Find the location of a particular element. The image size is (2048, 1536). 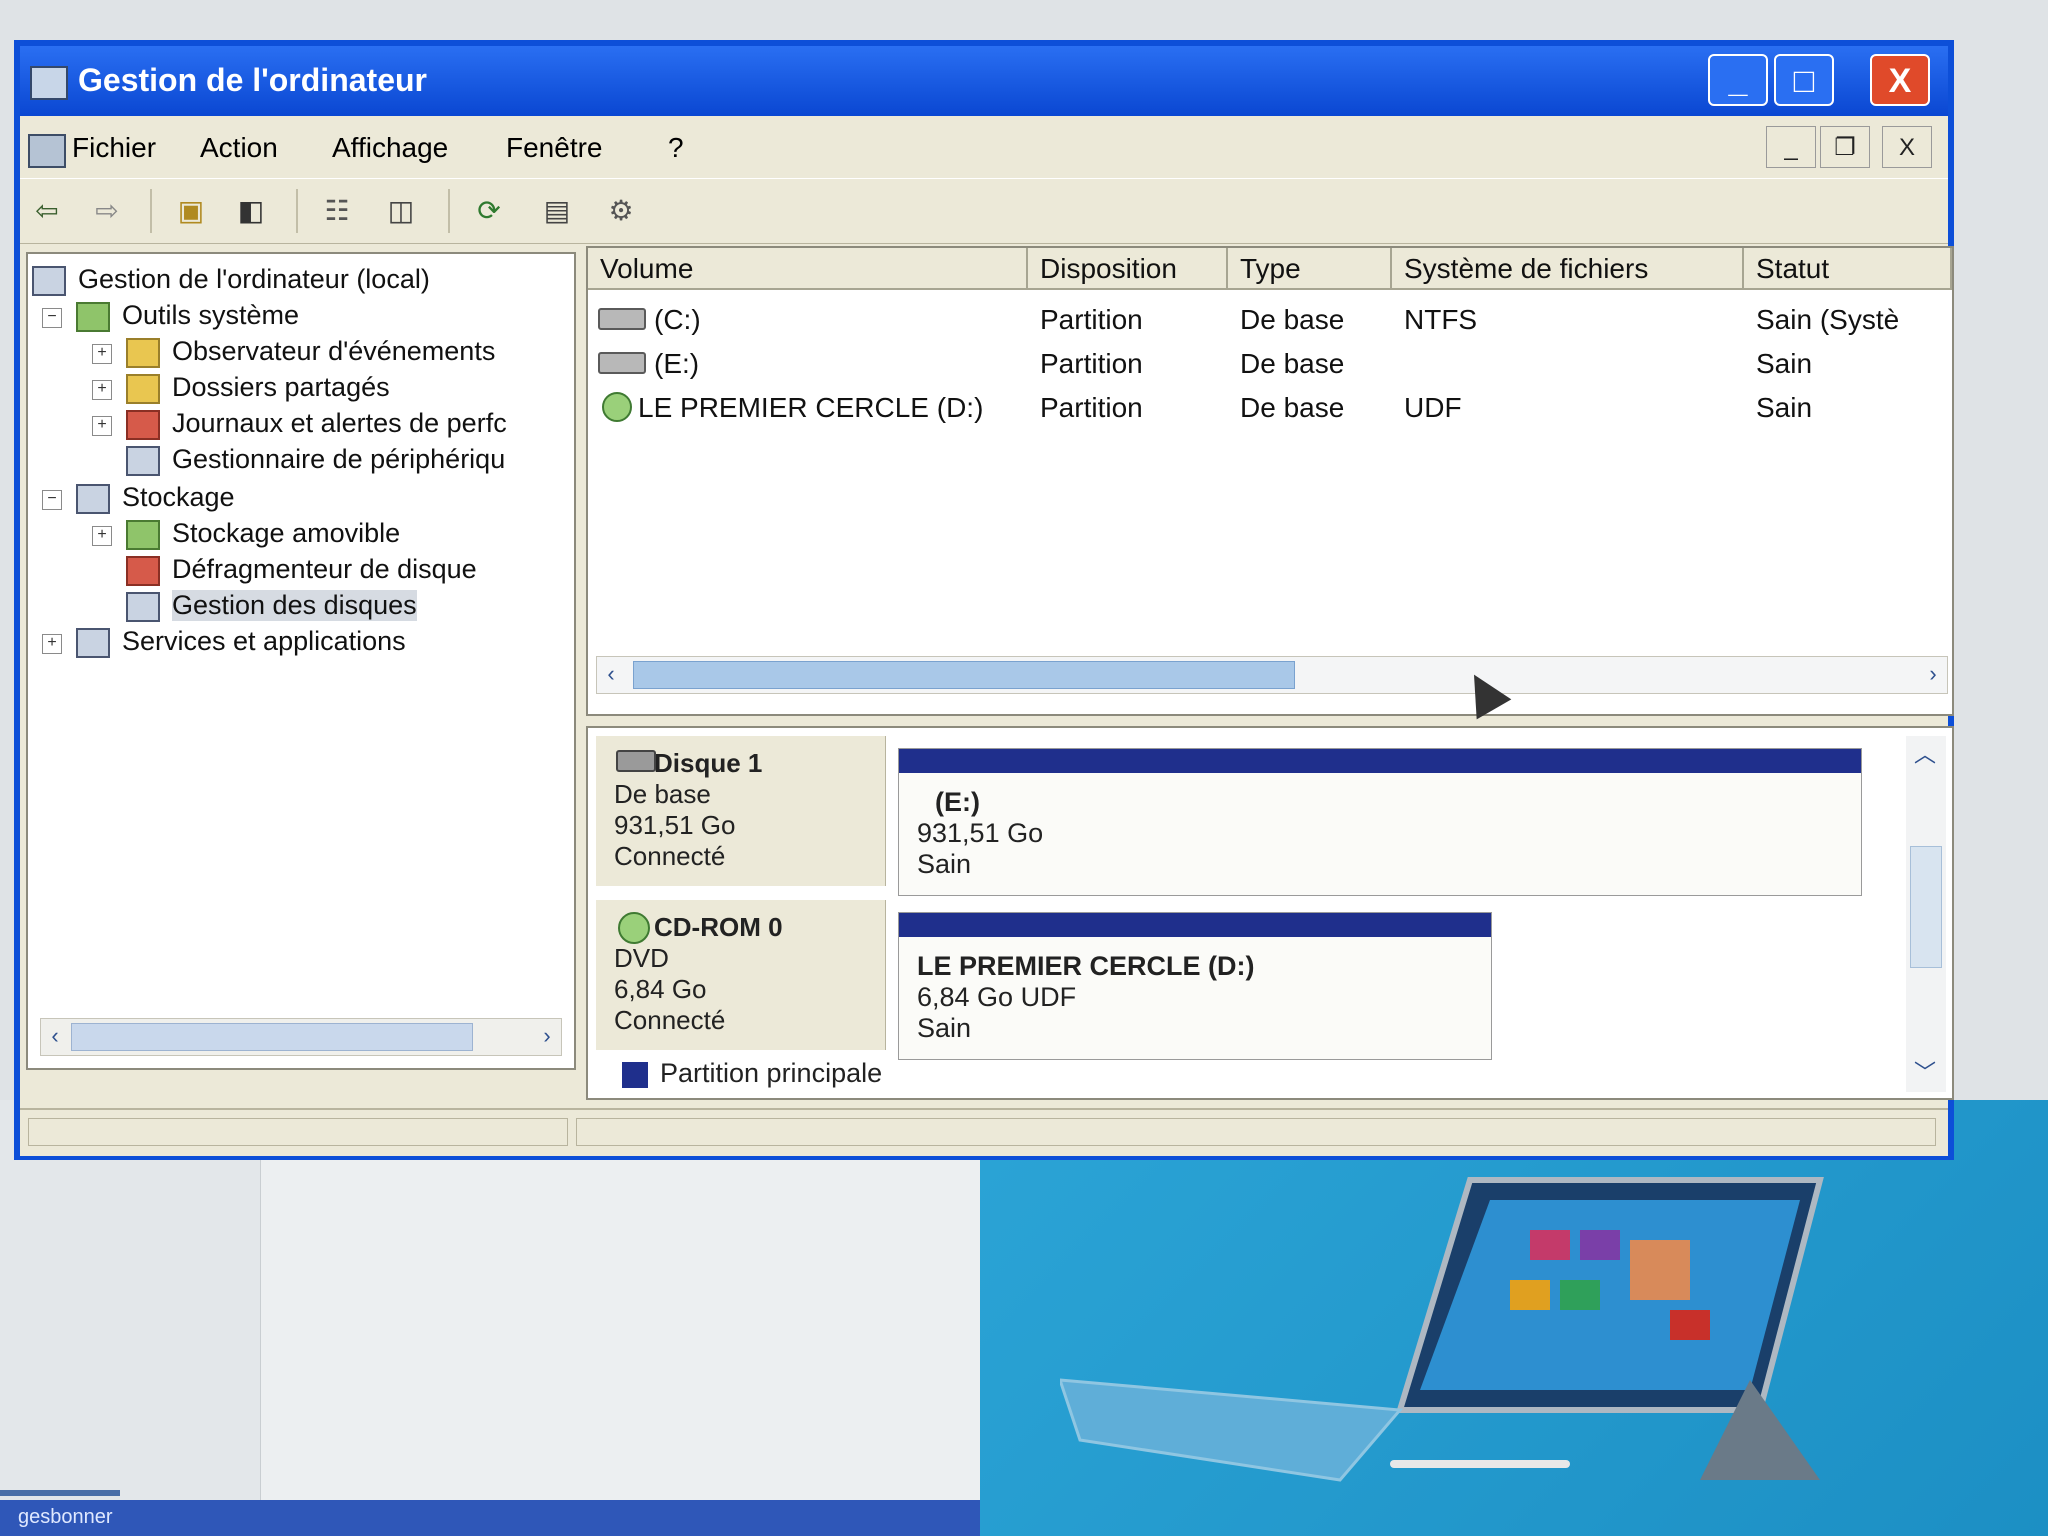

toolbar: ⇦ ⇨ ▣ ◧ ☷ ◫ ⟳ ▤ ⚙ is located at coordinates (984, 211).